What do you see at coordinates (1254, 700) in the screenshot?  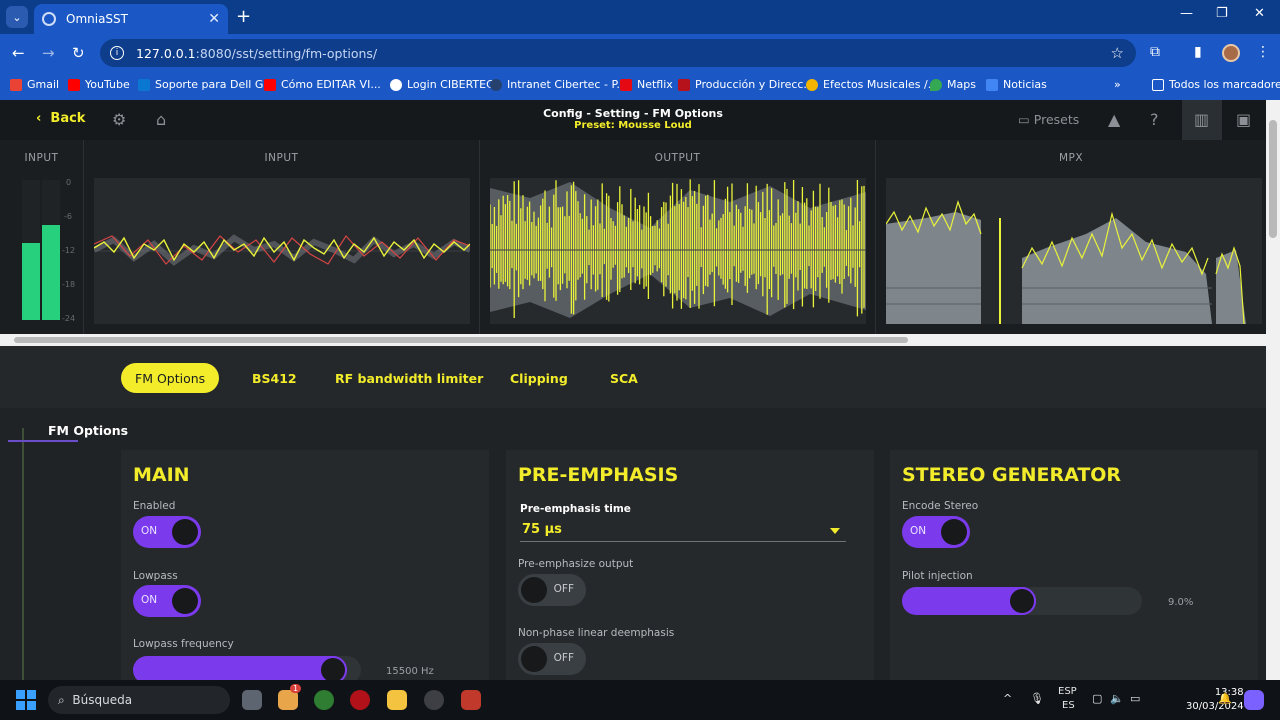 I see `copilot-icon` at bounding box center [1254, 700].